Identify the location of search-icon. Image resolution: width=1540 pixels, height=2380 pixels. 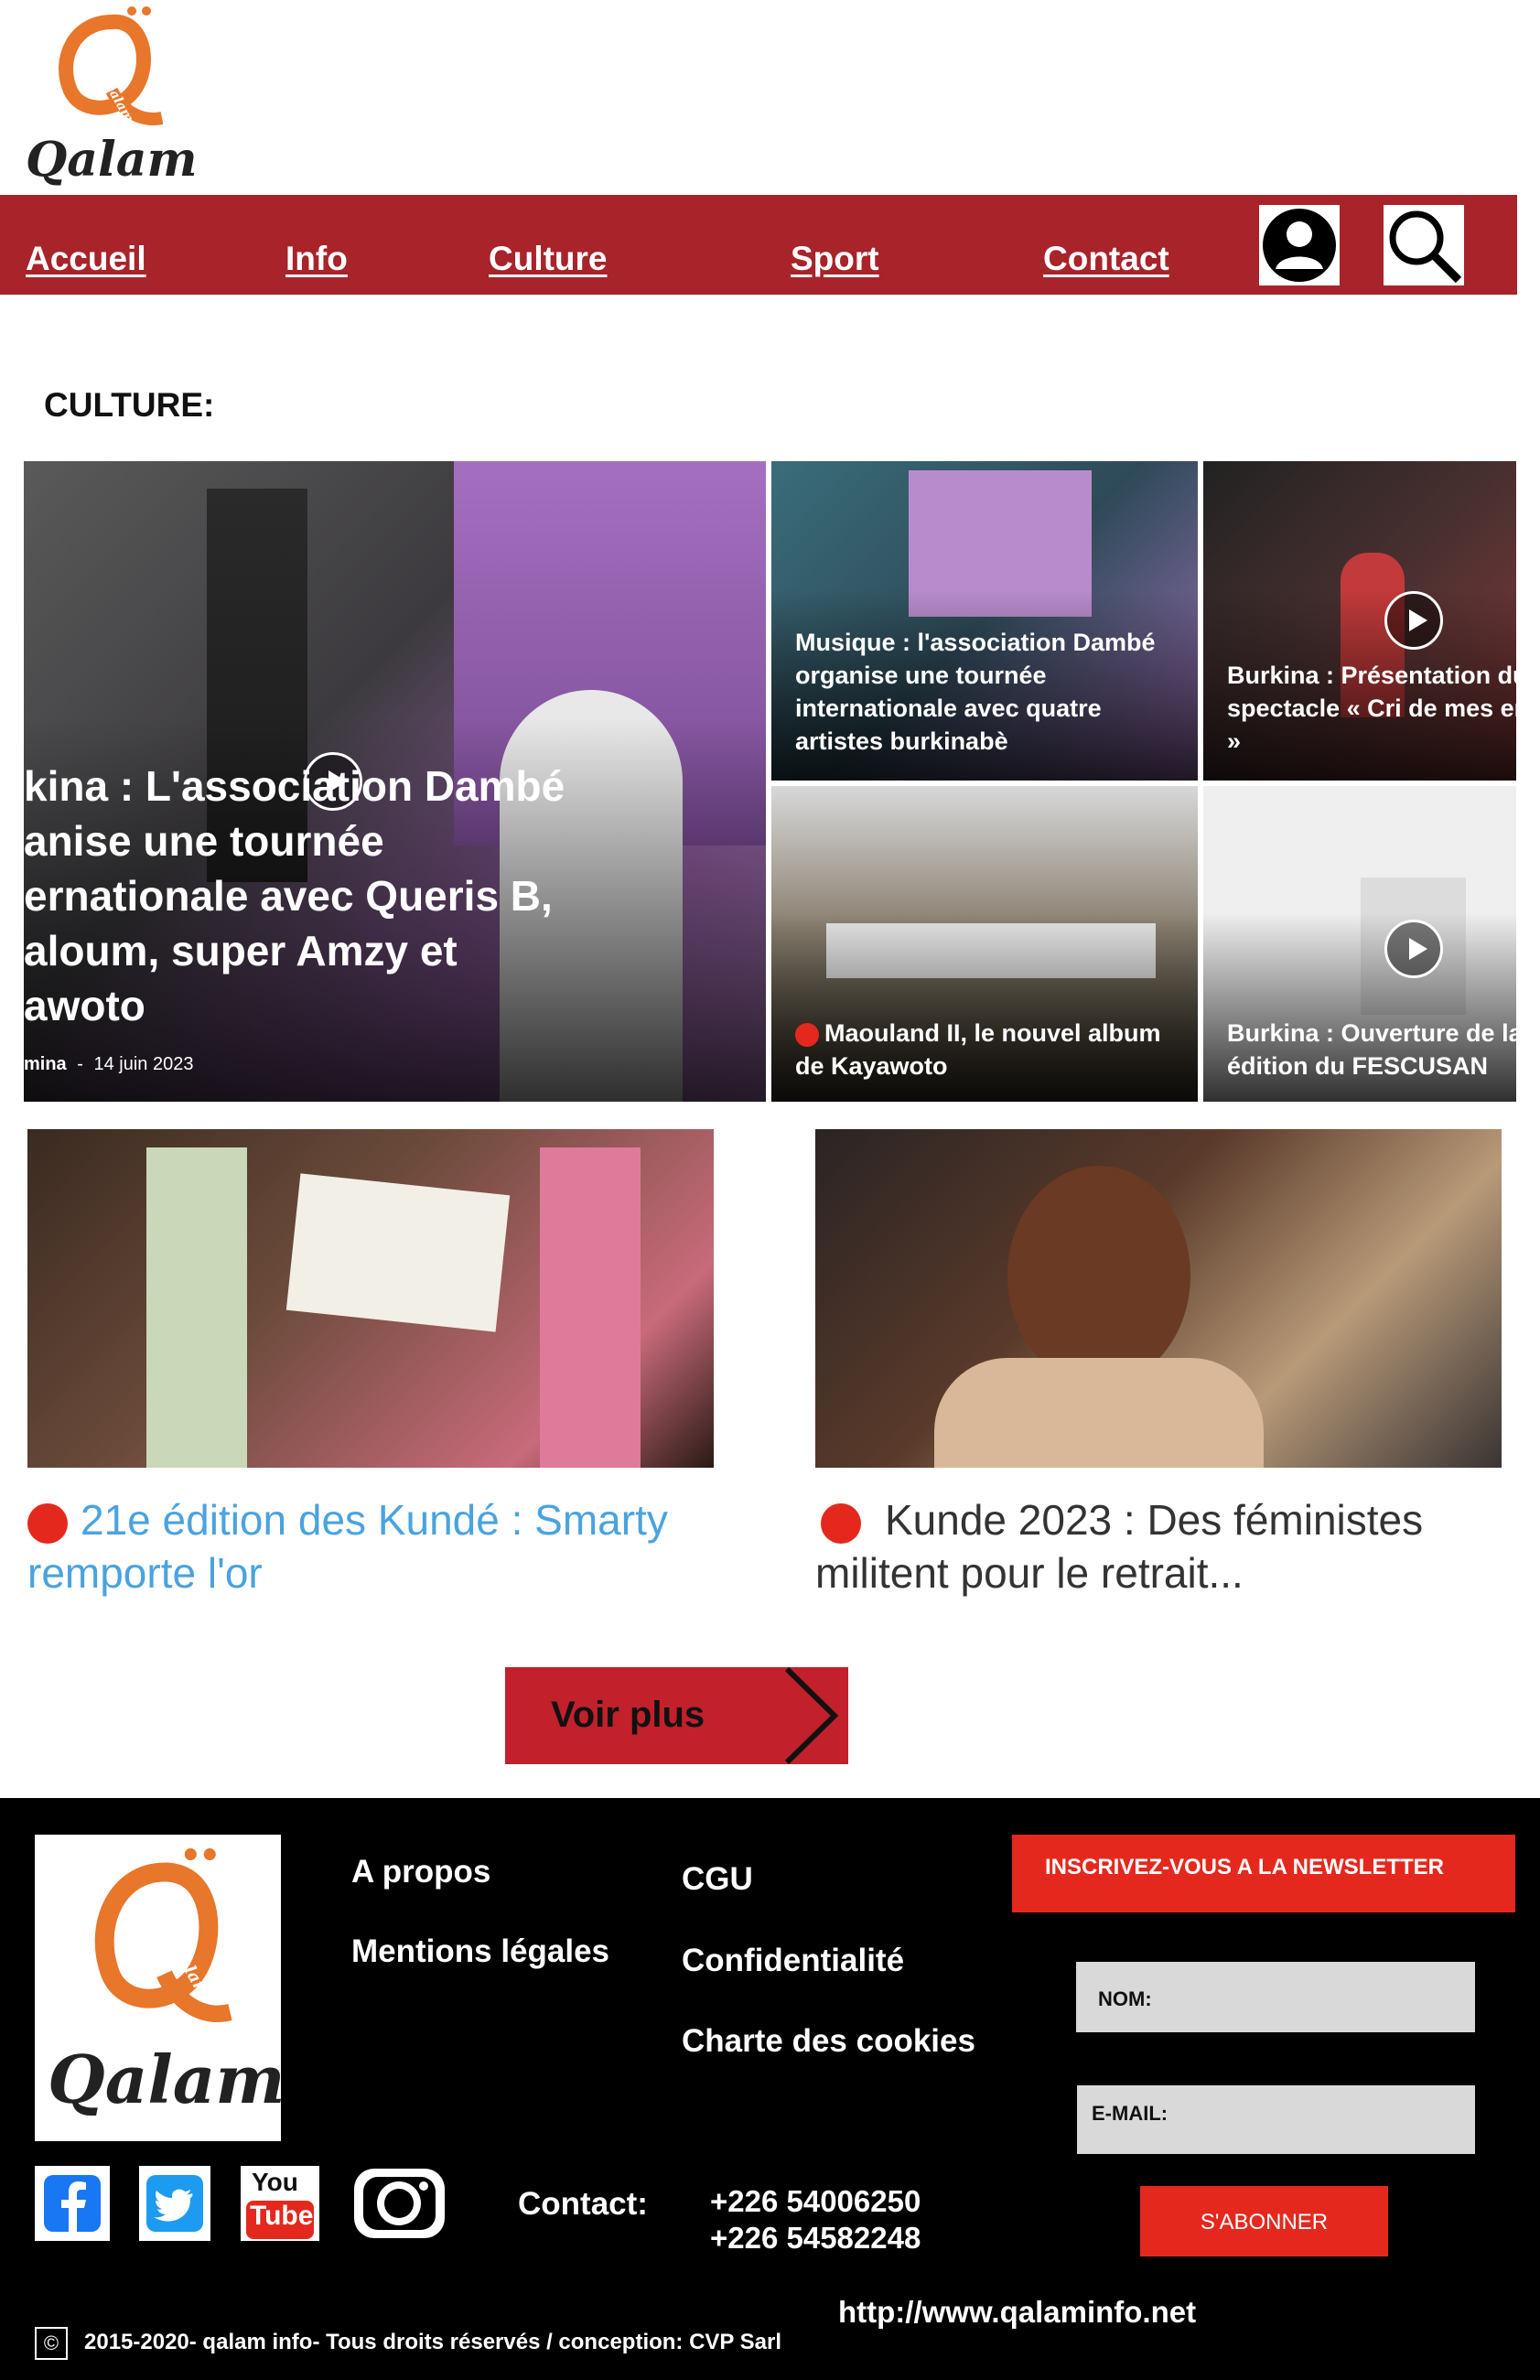
(1425, 247).